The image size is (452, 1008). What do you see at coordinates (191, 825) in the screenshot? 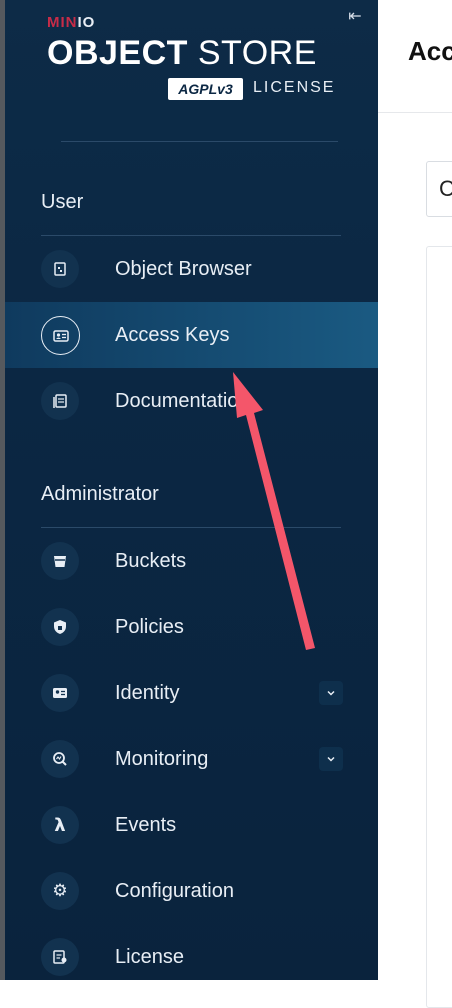
I see `sidebar-item-events: λ Events` at bounding box center [191, 825].